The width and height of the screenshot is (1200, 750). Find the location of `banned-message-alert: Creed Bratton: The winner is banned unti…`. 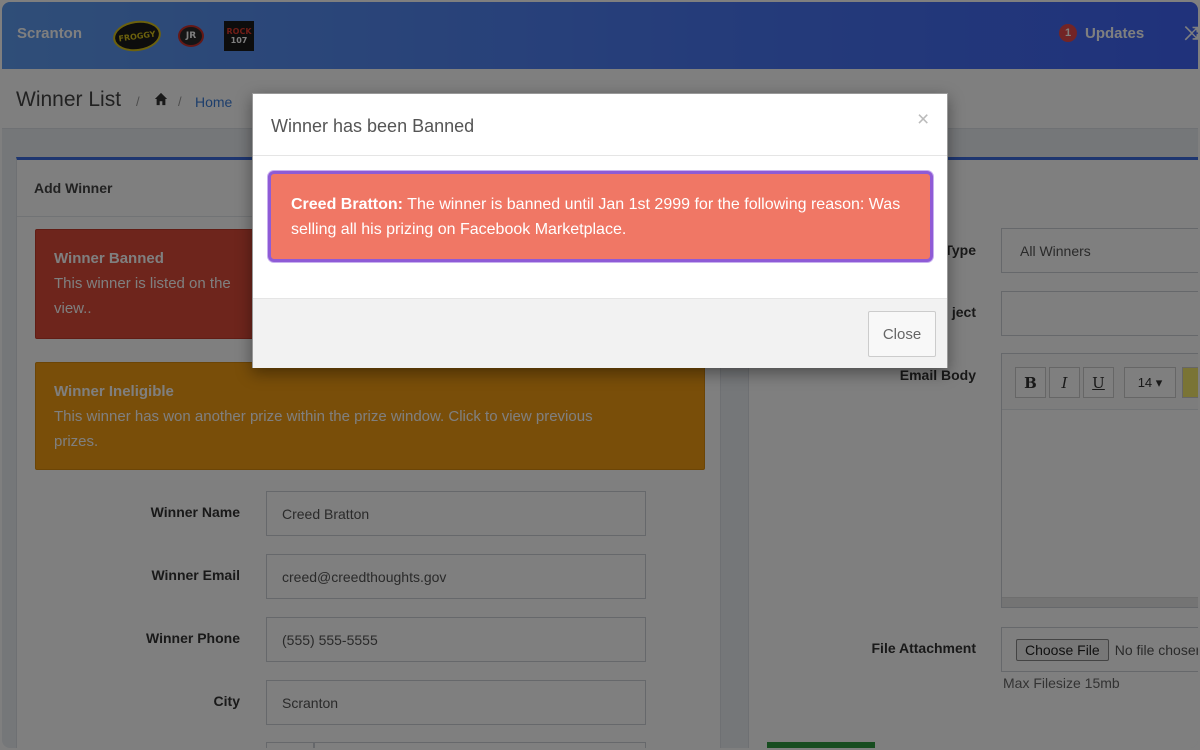

banned-message-alert: Creed Bratton: The winner is banned unti… is located at coordinates (600, 216).